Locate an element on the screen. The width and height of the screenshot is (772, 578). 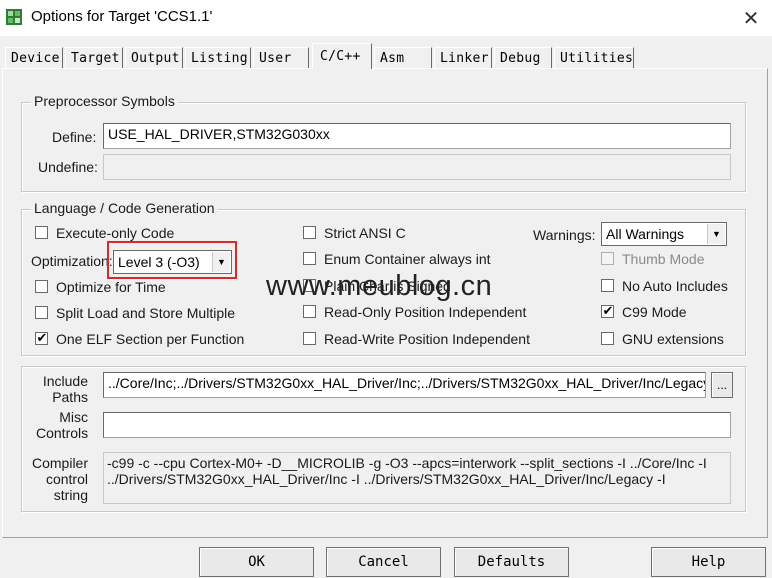
tab-debug: Debug is located at coordinates (523, 58).